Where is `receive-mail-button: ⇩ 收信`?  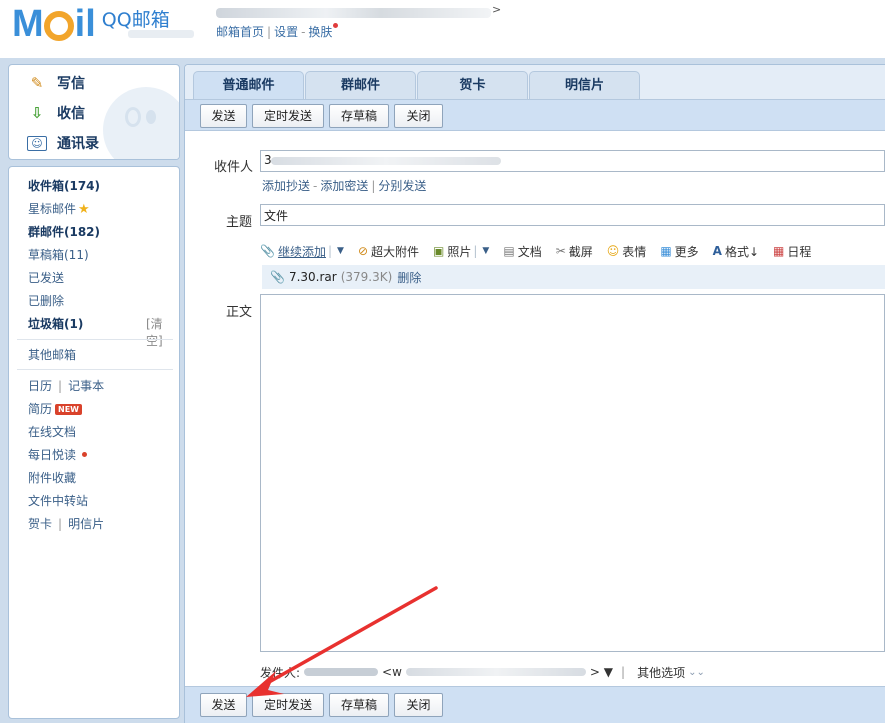
receive-mail-button: ⇩ 收信 is located at coordinates (56, 113).